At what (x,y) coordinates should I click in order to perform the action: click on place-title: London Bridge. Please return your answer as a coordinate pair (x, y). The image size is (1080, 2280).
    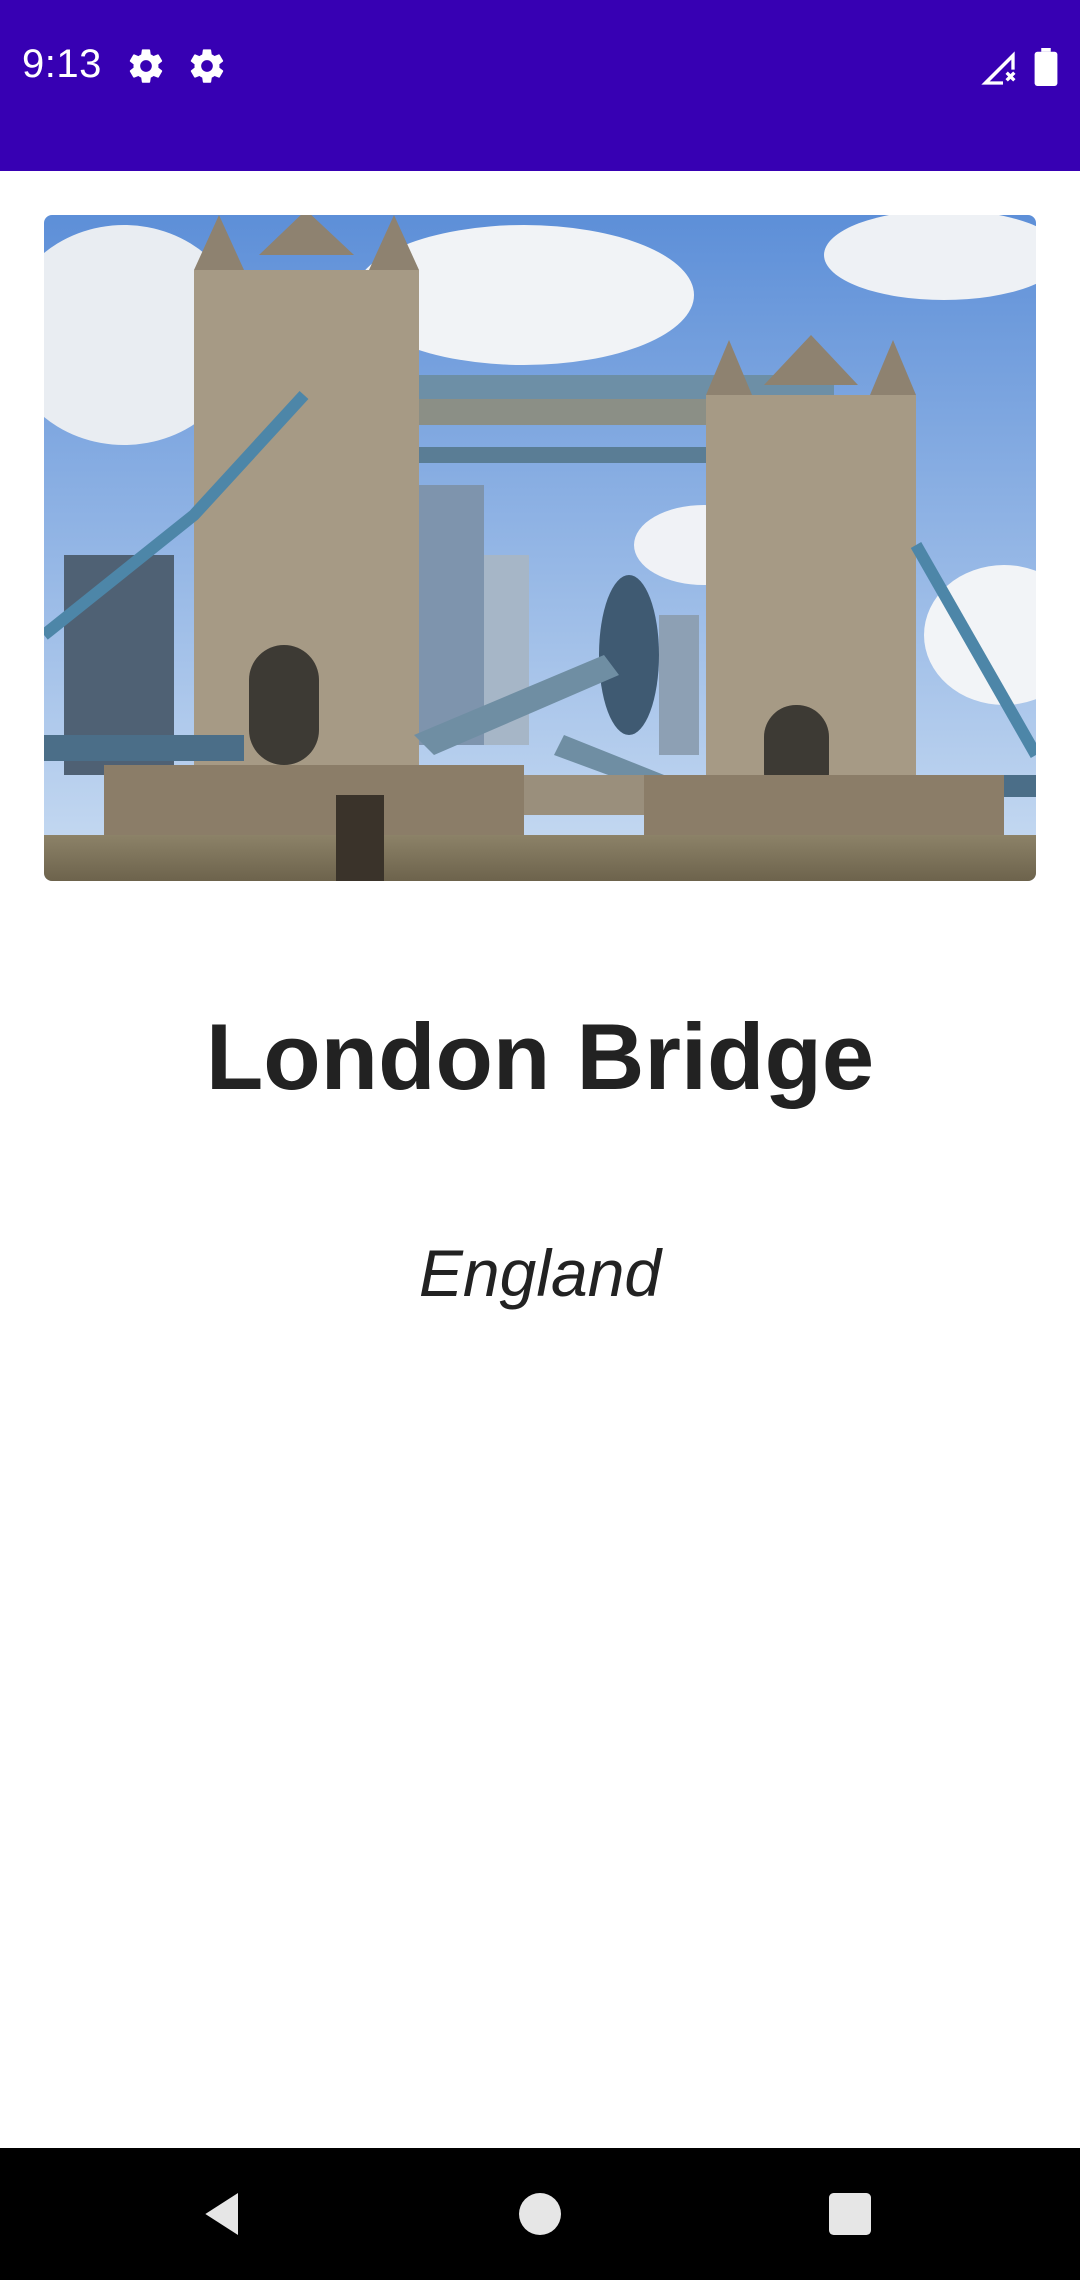
    Looking at the image, I should click on (540, 1056).